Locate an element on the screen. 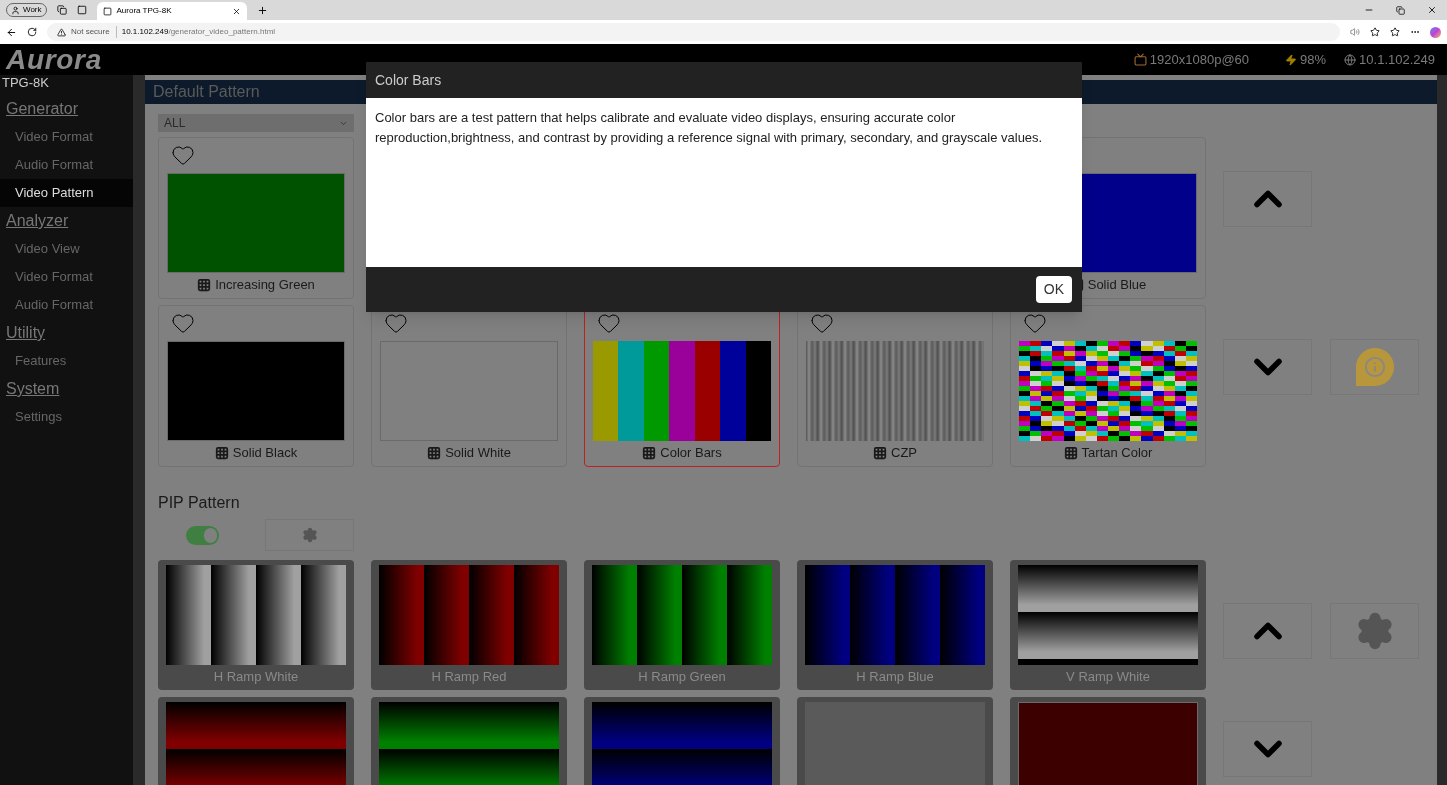 Image resolution: width=1447 pixels, height=785 pixels. sidebar-section: Utility is located at coordinates (69, 333).